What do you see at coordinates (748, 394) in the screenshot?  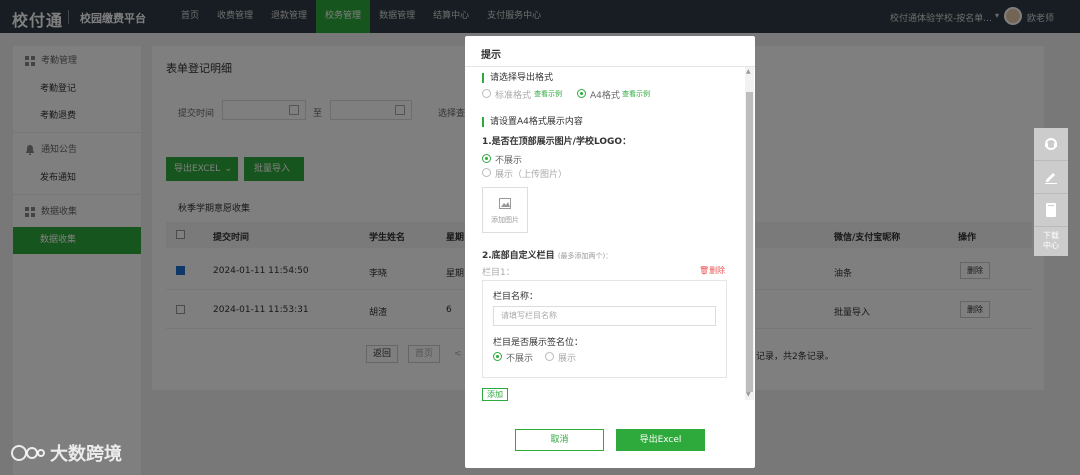 I see `scroll-down-icon: ▼` at bounding box center [748, 394].